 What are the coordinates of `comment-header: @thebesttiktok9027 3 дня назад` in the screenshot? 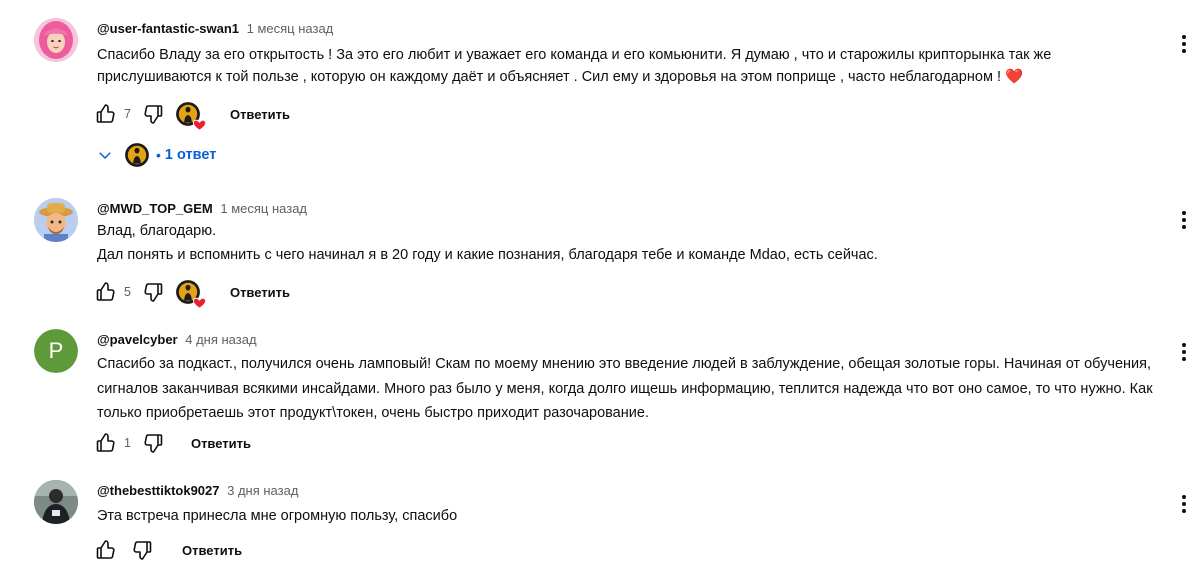 It's located at (197, 490).